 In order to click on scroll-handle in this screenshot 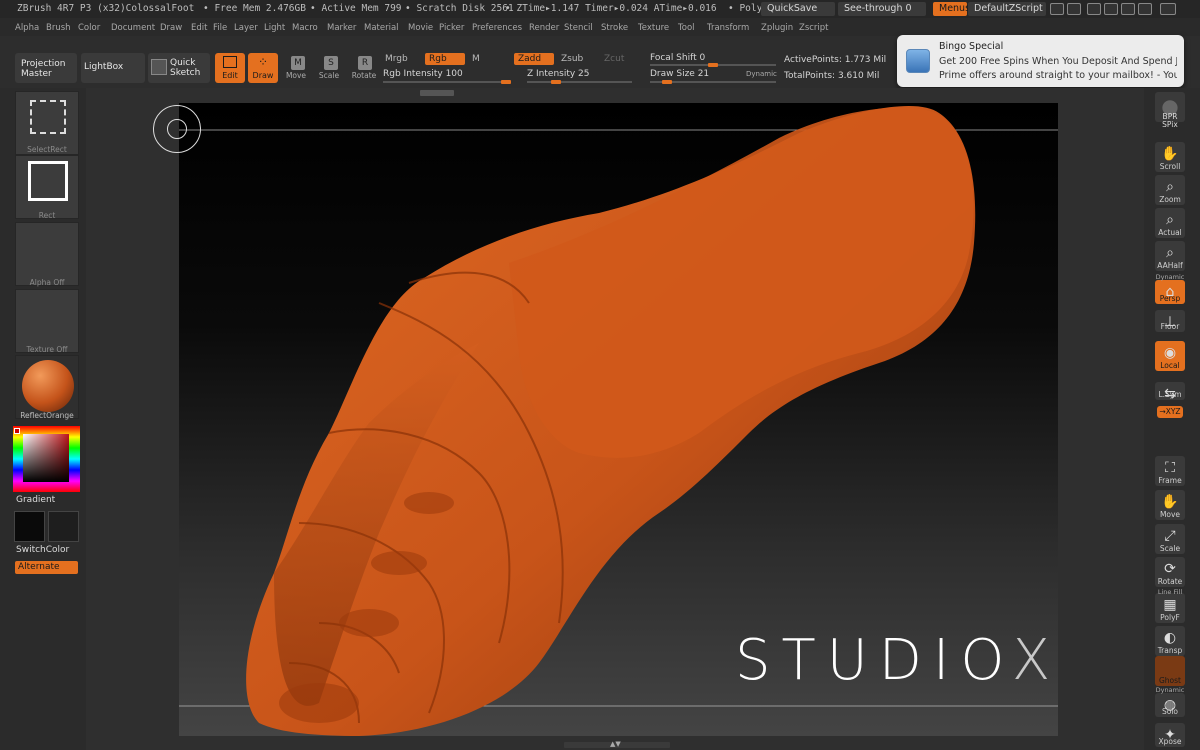, I will do `click(437, 93)`.